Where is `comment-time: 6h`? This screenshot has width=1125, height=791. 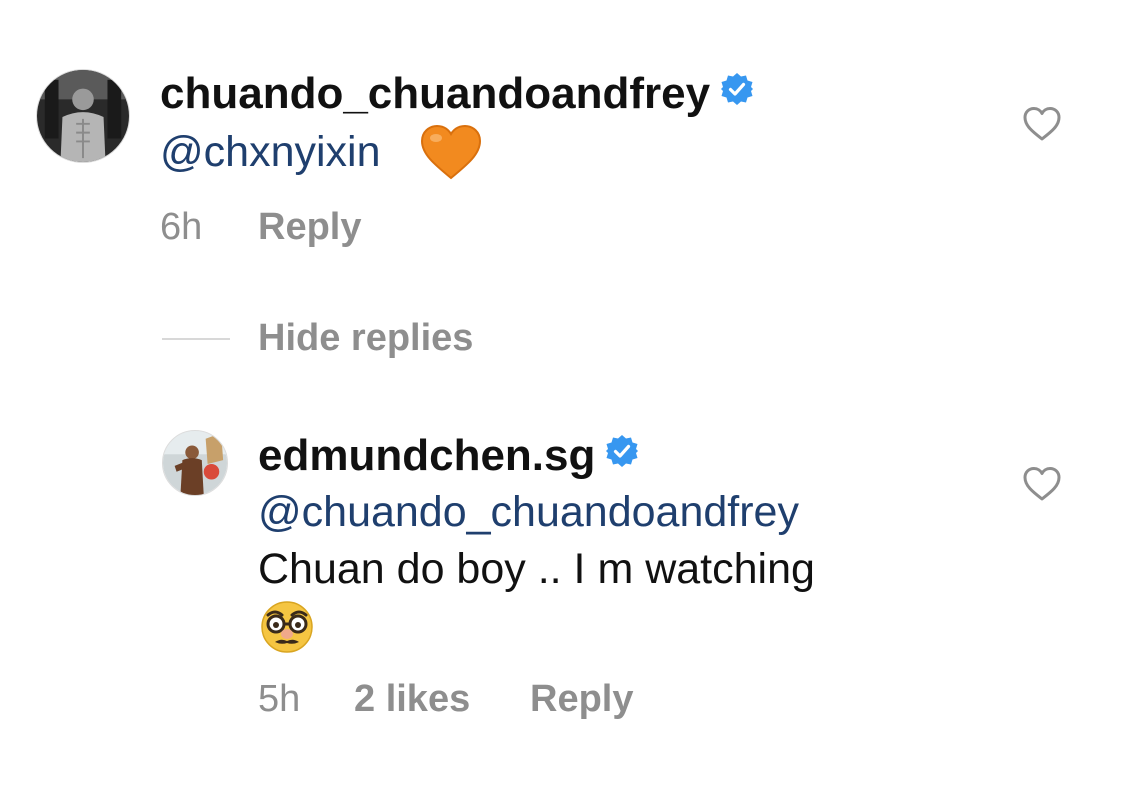
comment-time: 6h is located at coordinates (181, 227).